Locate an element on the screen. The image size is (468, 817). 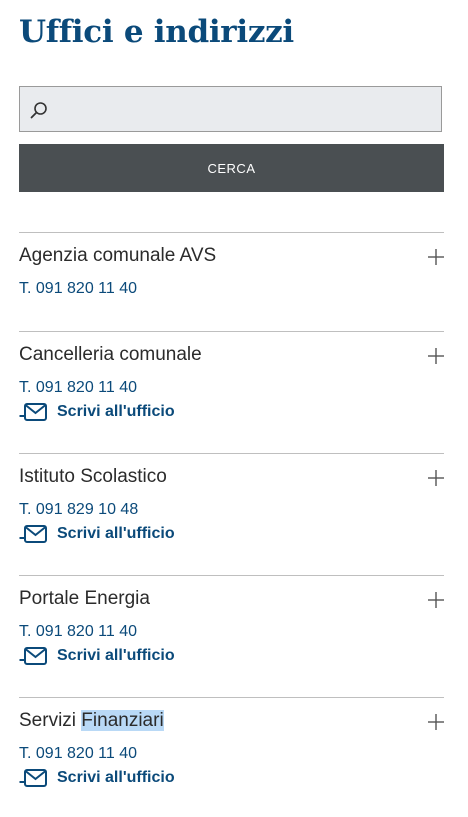
office-name: Cancelleria comunale is located at coordinates (110, 355).